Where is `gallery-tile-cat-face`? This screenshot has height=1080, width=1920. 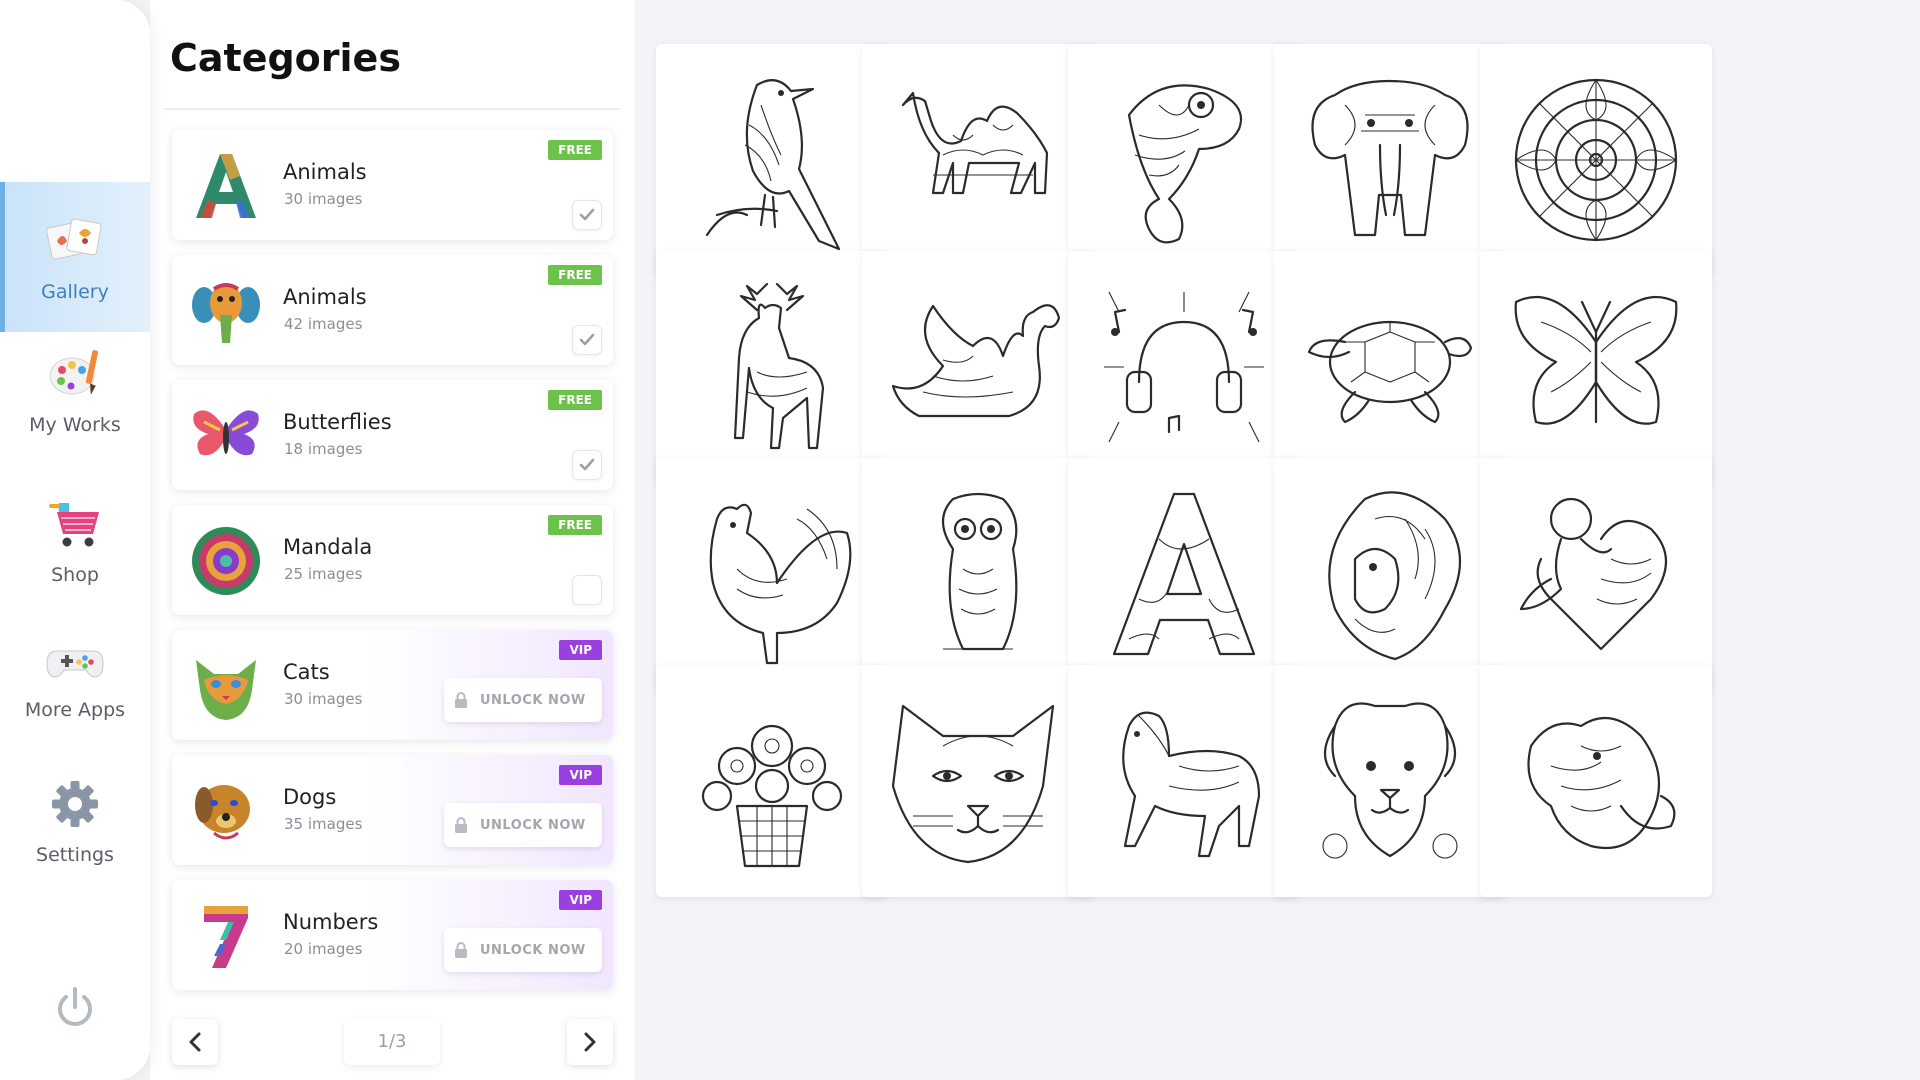 gallery-tile-cat-face is located at coordinates (978, 781).